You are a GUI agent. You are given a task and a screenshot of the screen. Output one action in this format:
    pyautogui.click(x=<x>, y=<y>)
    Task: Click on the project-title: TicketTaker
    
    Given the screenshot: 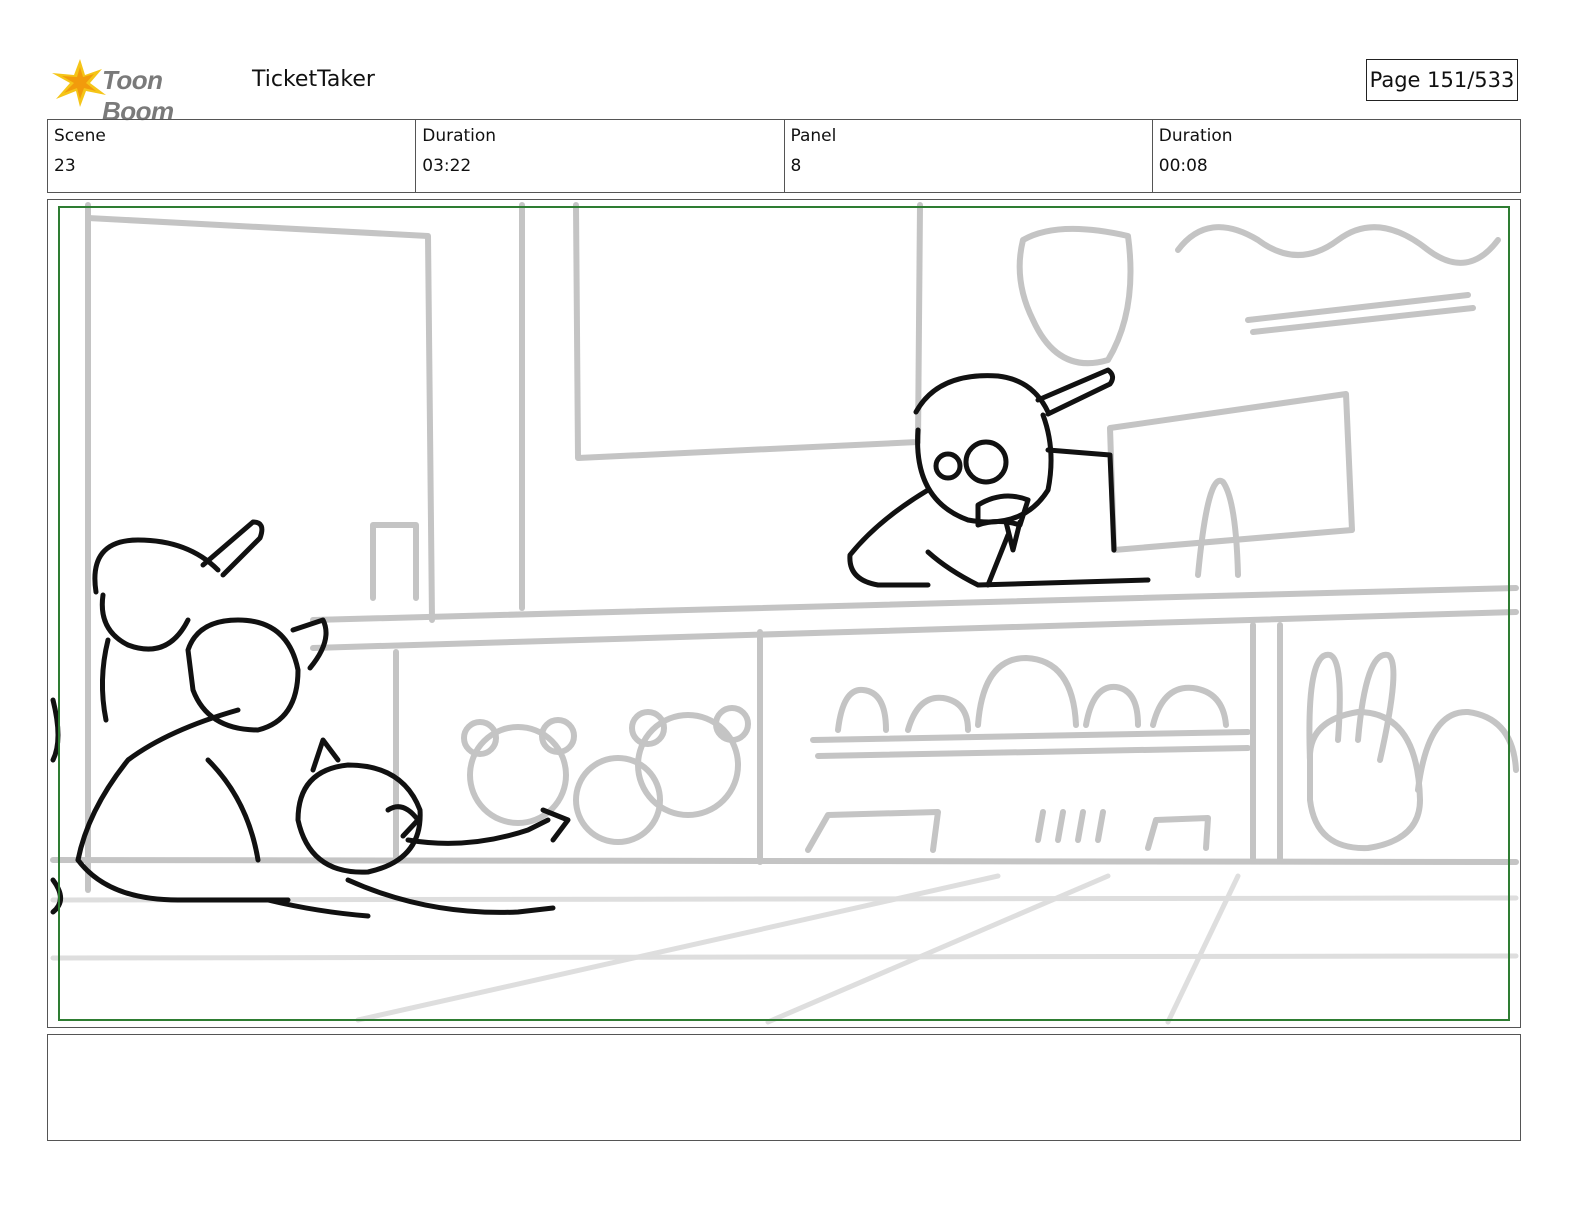 What is the action you would take?
    pyautogui.click(x=313, y=79)
    